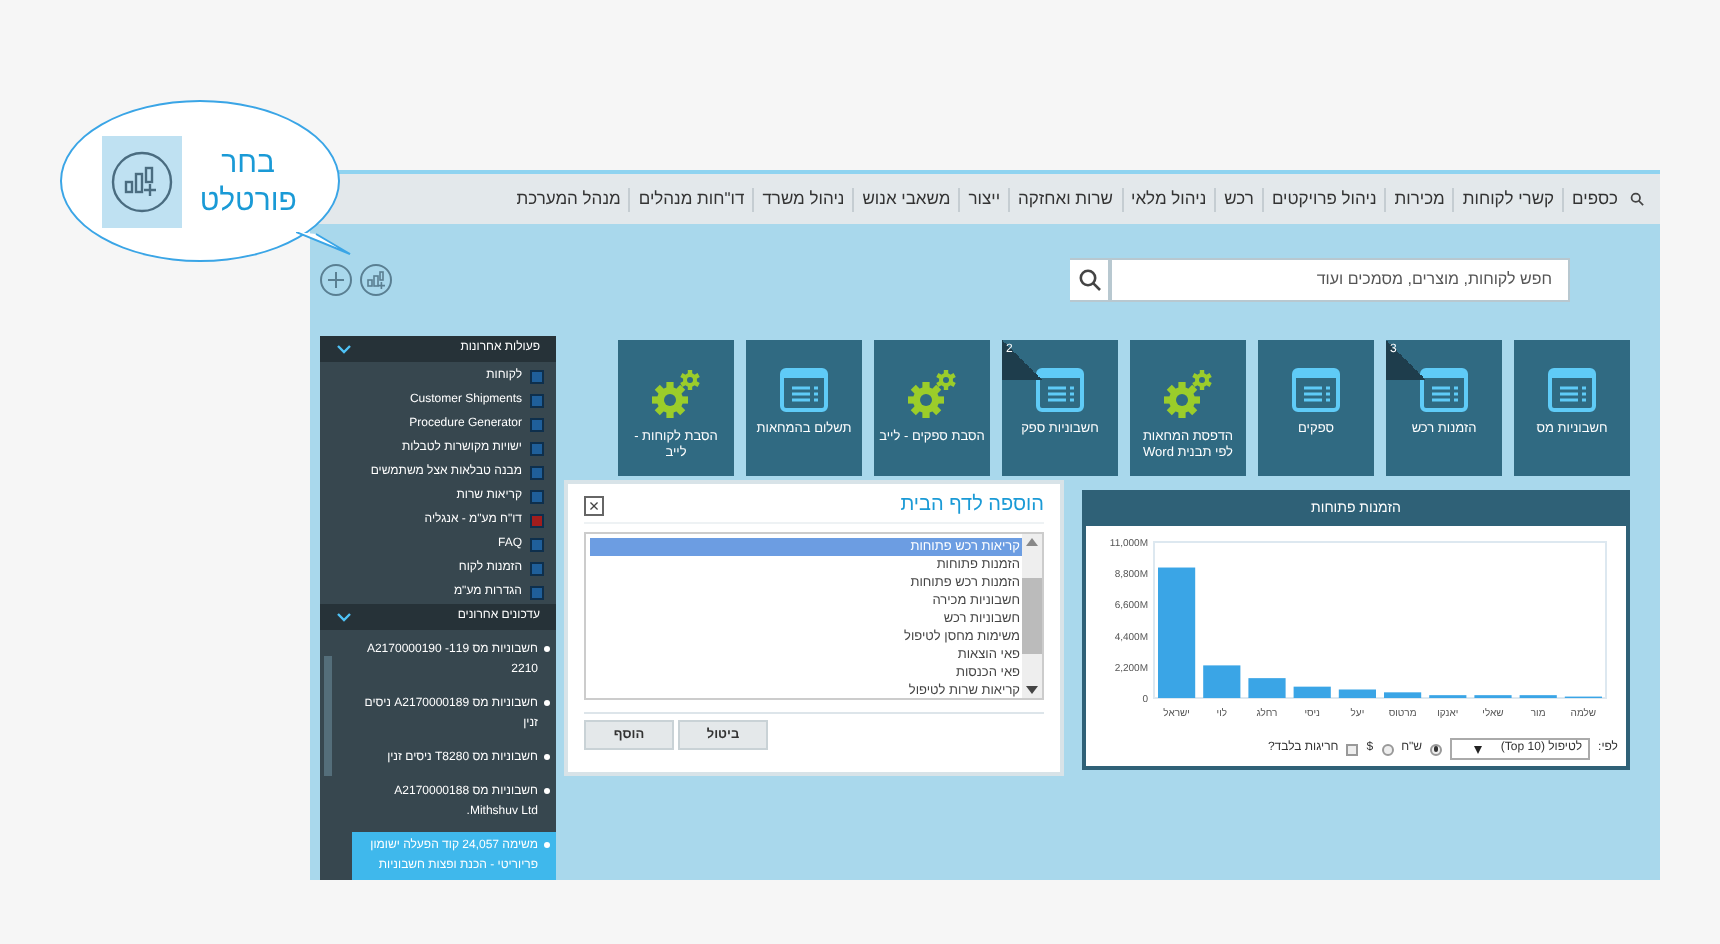  I want to click on menu-item: רכש, so click(1239, 199).